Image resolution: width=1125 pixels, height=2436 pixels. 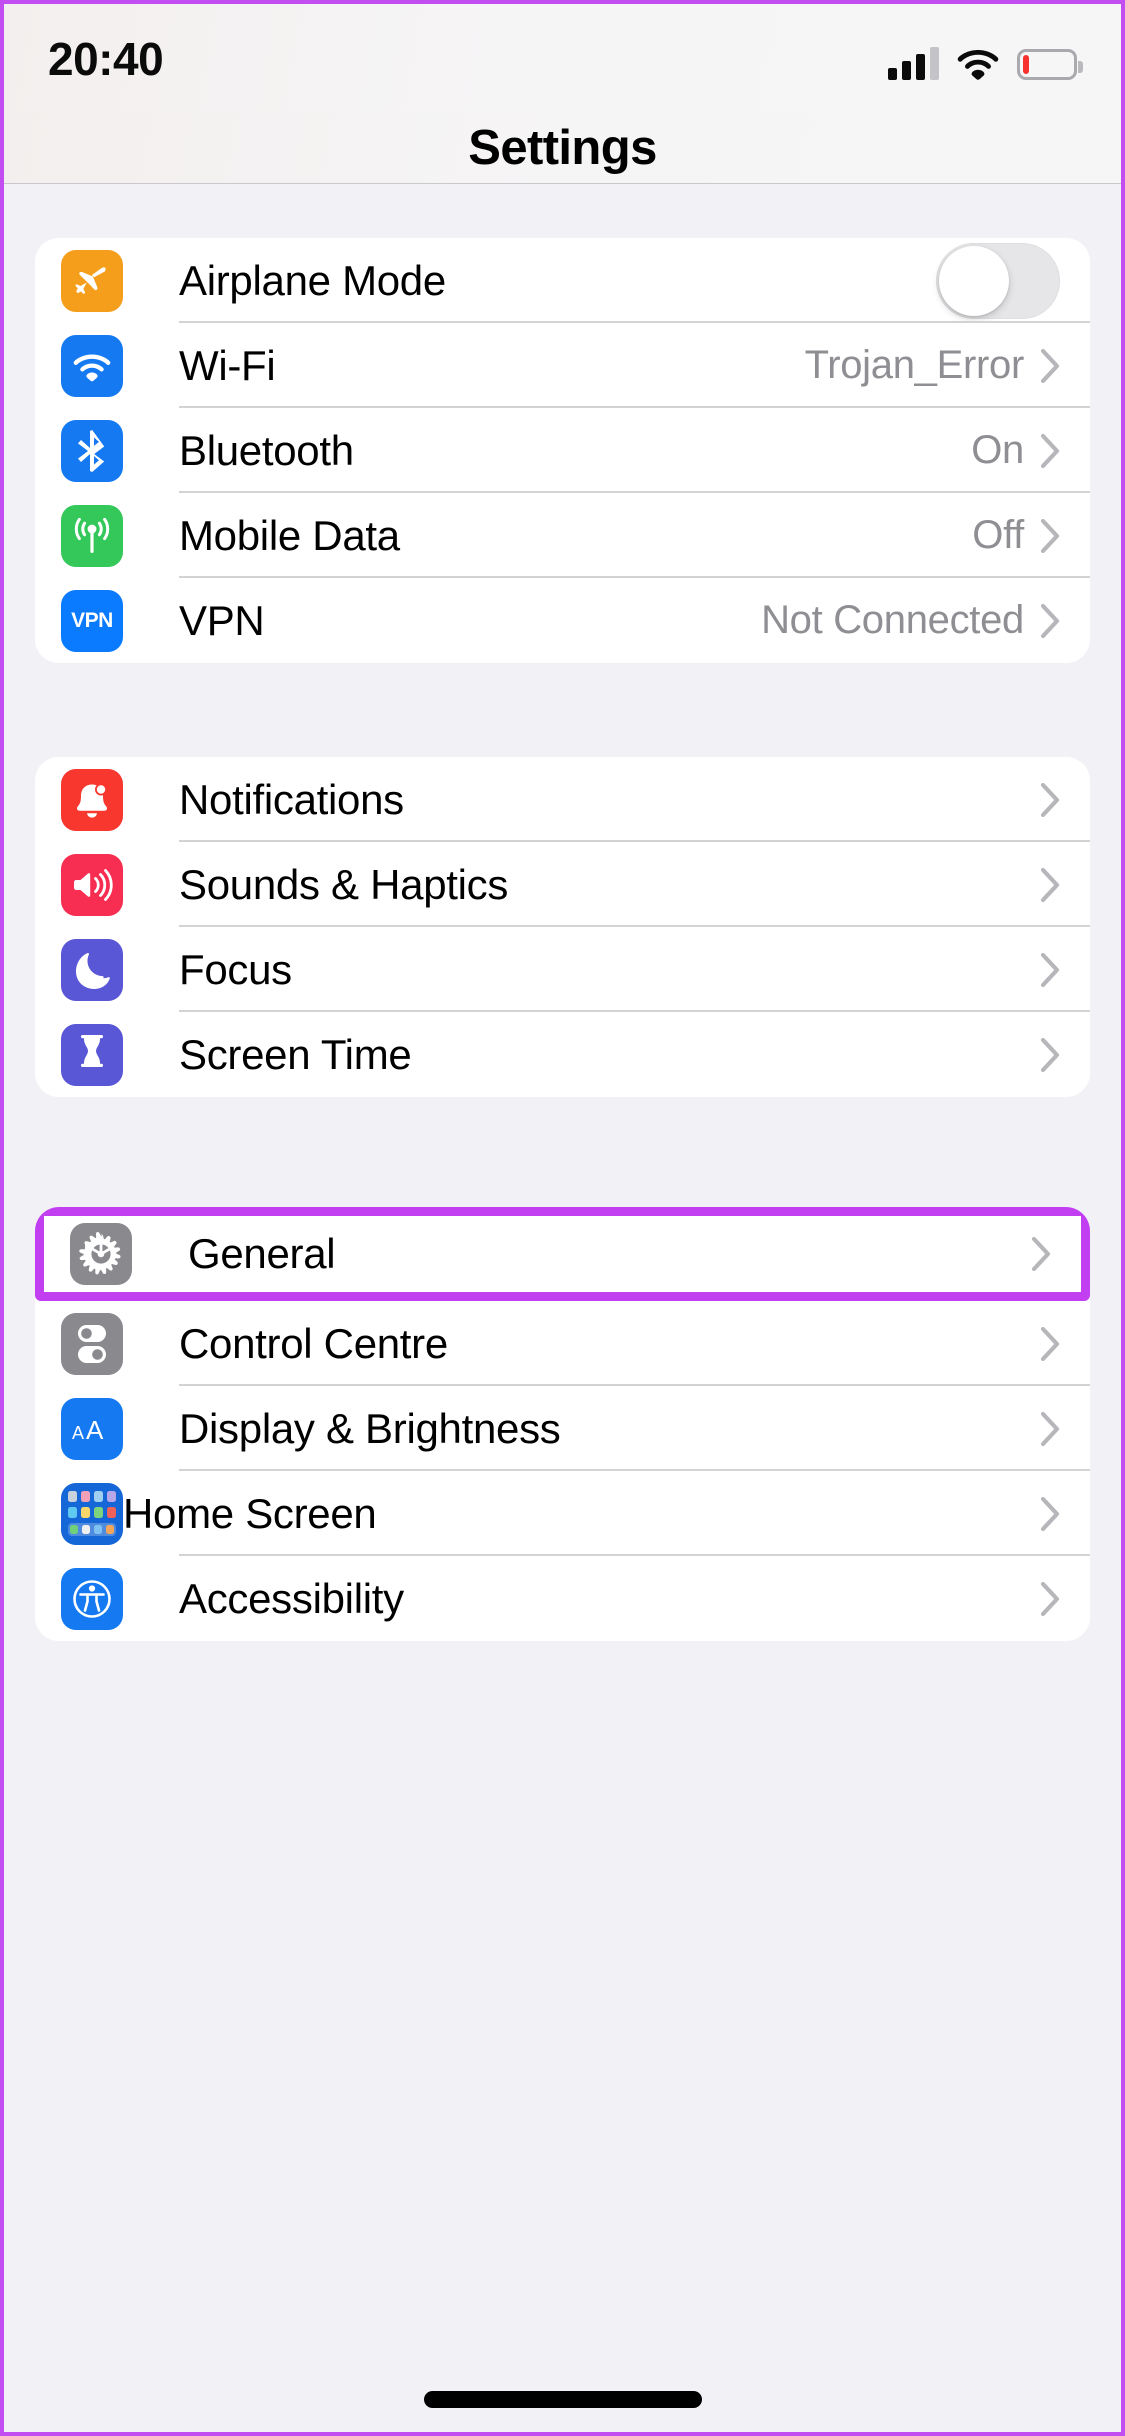 I want to click on bluetooth-icon, so click(x=92, y=450).